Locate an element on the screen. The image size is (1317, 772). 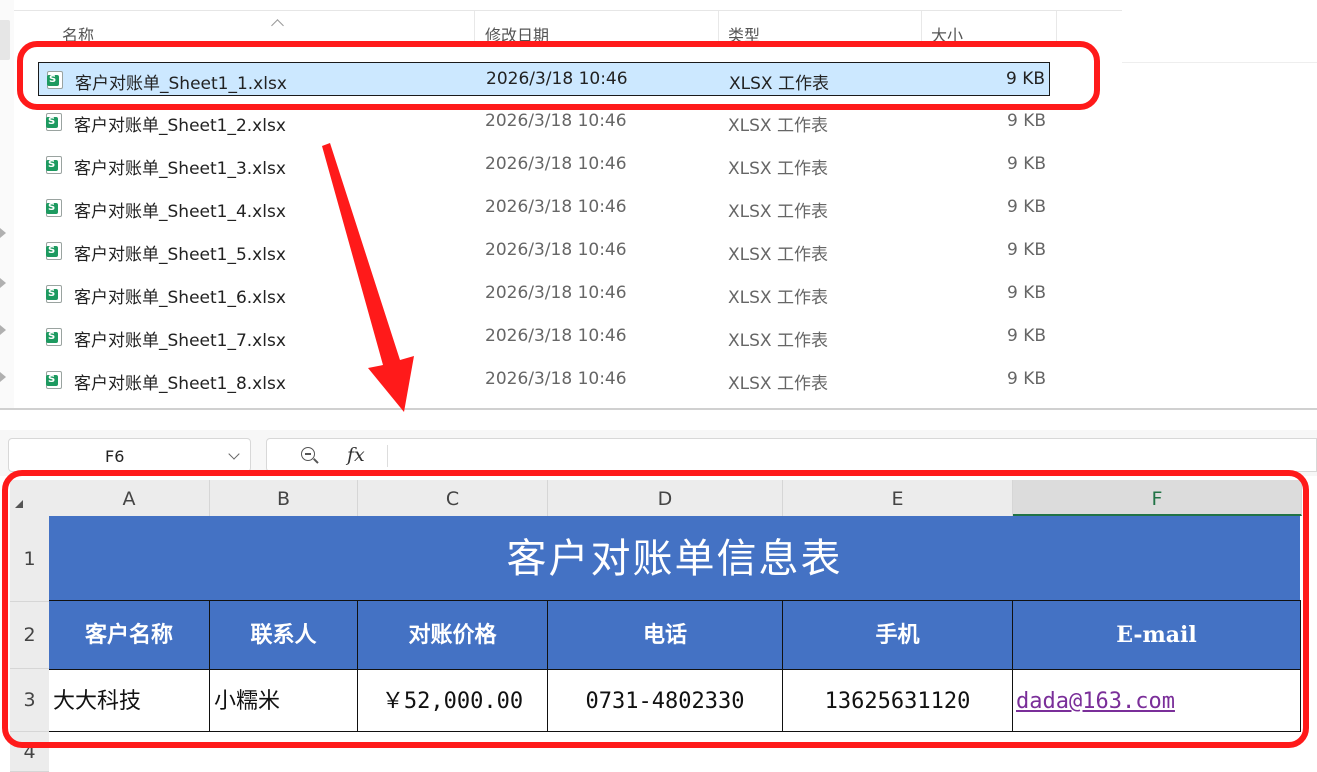
red-arrow-icon is located at coordinates (368, 277).